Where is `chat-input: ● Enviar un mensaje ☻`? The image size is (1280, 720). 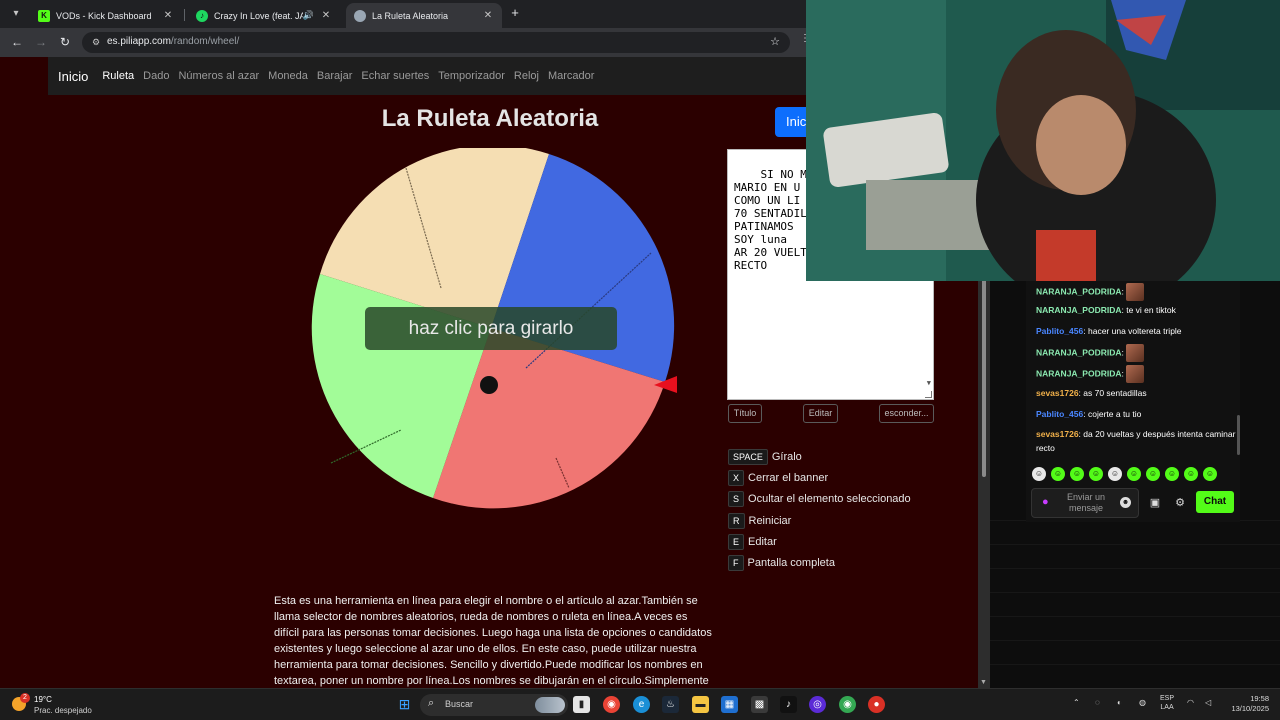 chat-input: ● Enviar un mensaje ☻ is located at coordinates (1085, 503).